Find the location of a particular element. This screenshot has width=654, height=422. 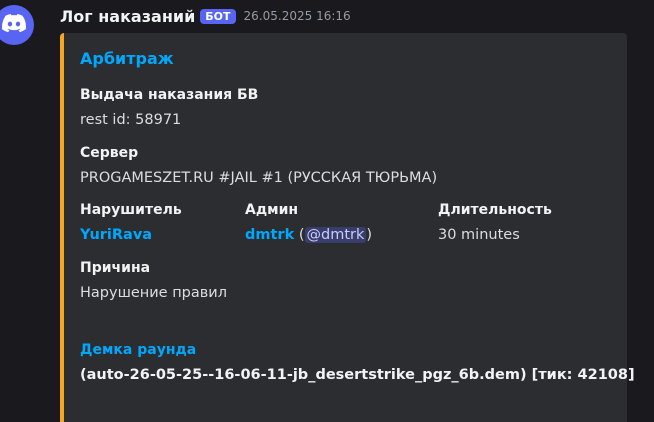

author-name: Лог наказаний is located at coordinates (127, 16).